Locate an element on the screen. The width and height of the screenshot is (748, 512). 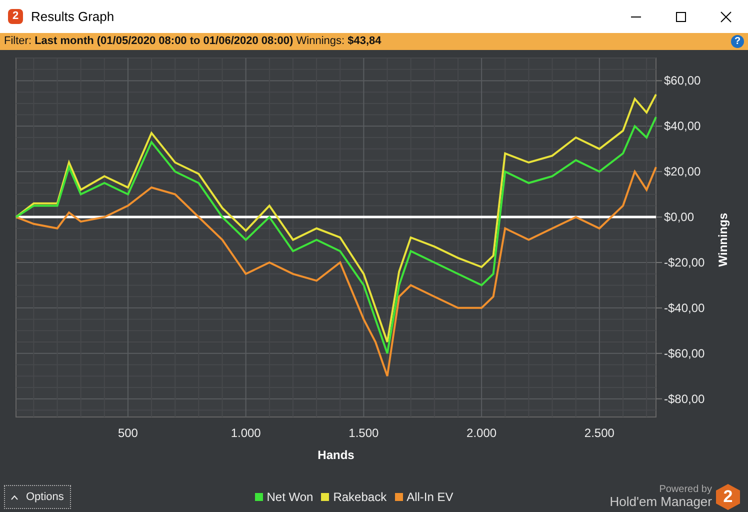
caret-up-icon is located at coordinates (14, 497).